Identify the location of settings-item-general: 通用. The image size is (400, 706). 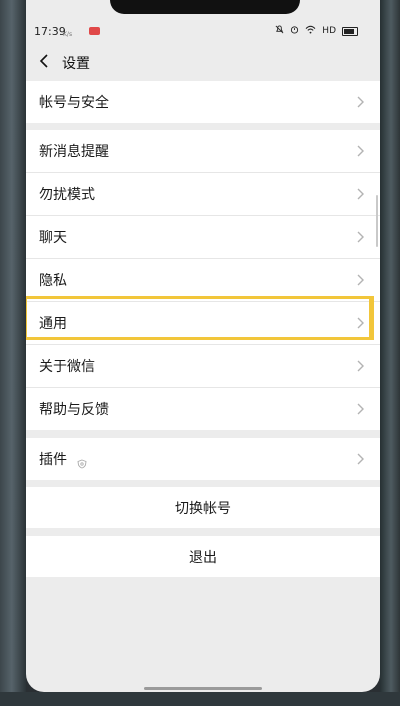
(203, 323).